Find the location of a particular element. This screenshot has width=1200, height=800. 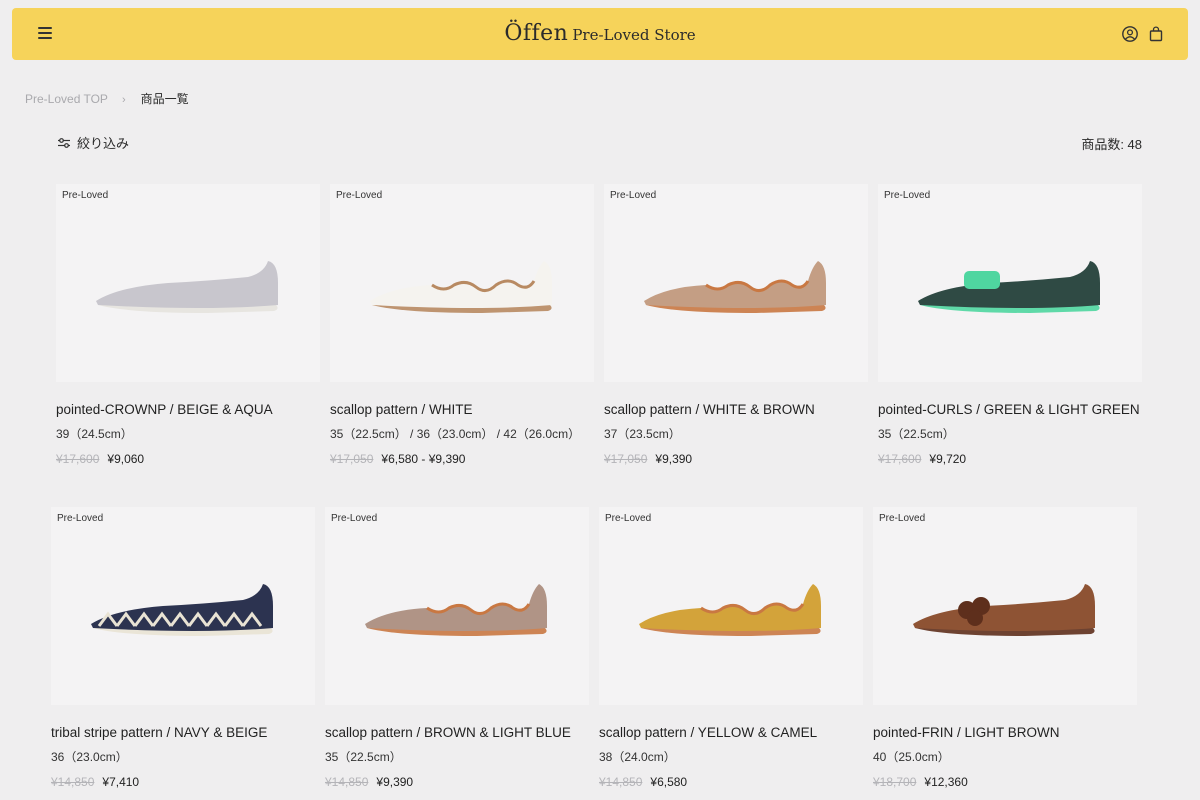

sale-price: ¥9,060 is located at coordinates (126, 459).